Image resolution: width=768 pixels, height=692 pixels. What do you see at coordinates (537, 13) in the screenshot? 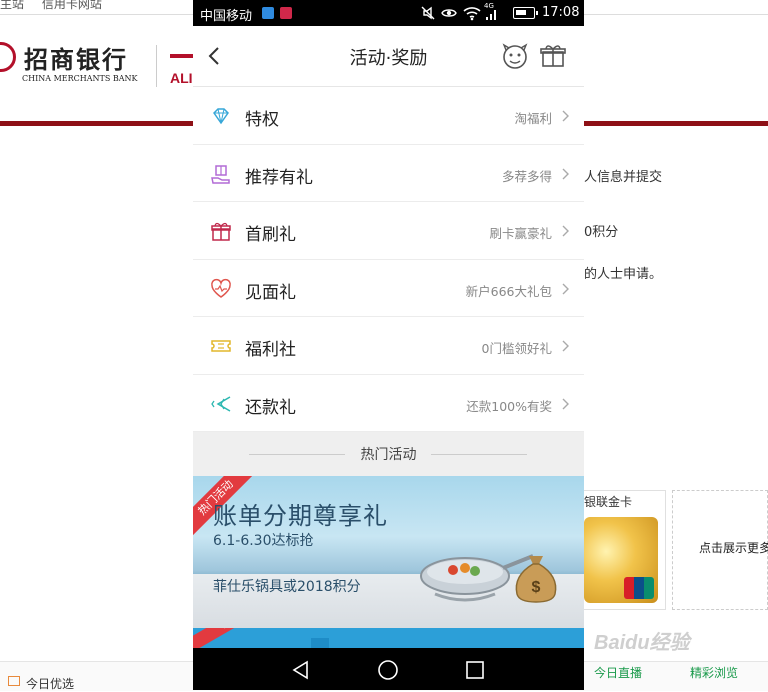
I see `battery-tip` at bounding box center [537, 13].